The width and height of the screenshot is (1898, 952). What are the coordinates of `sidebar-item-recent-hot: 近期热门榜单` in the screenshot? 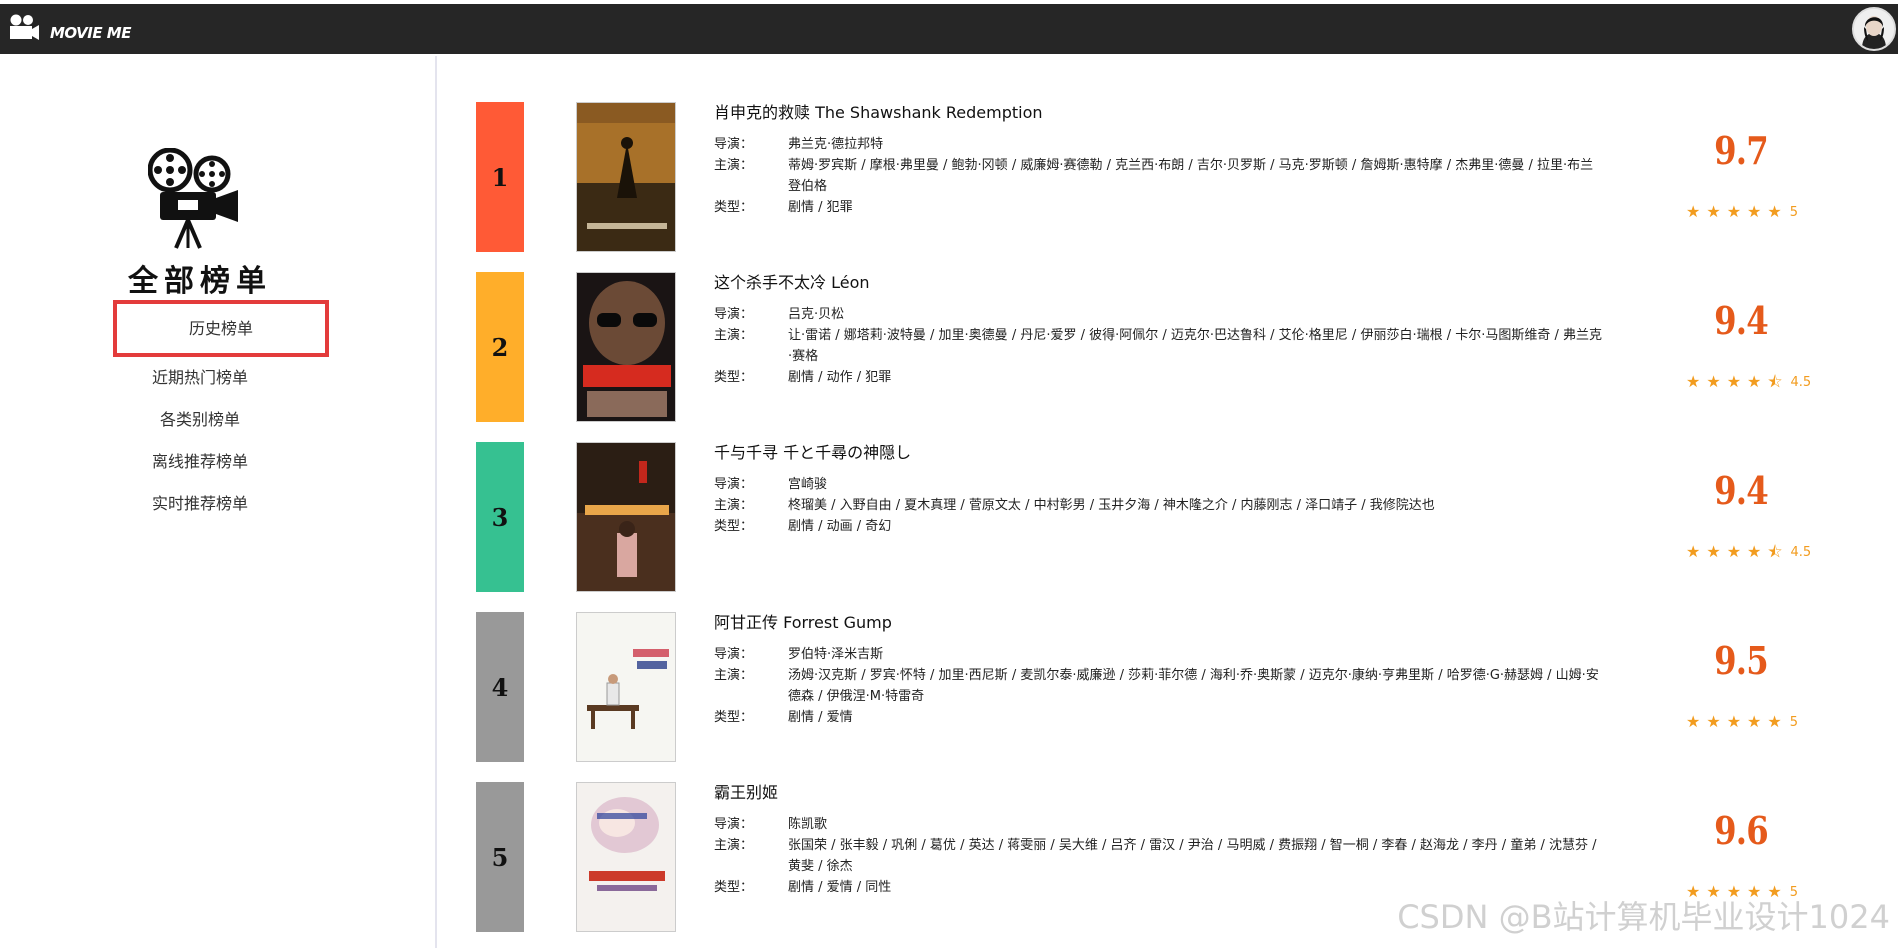 It's located at (200, 378).